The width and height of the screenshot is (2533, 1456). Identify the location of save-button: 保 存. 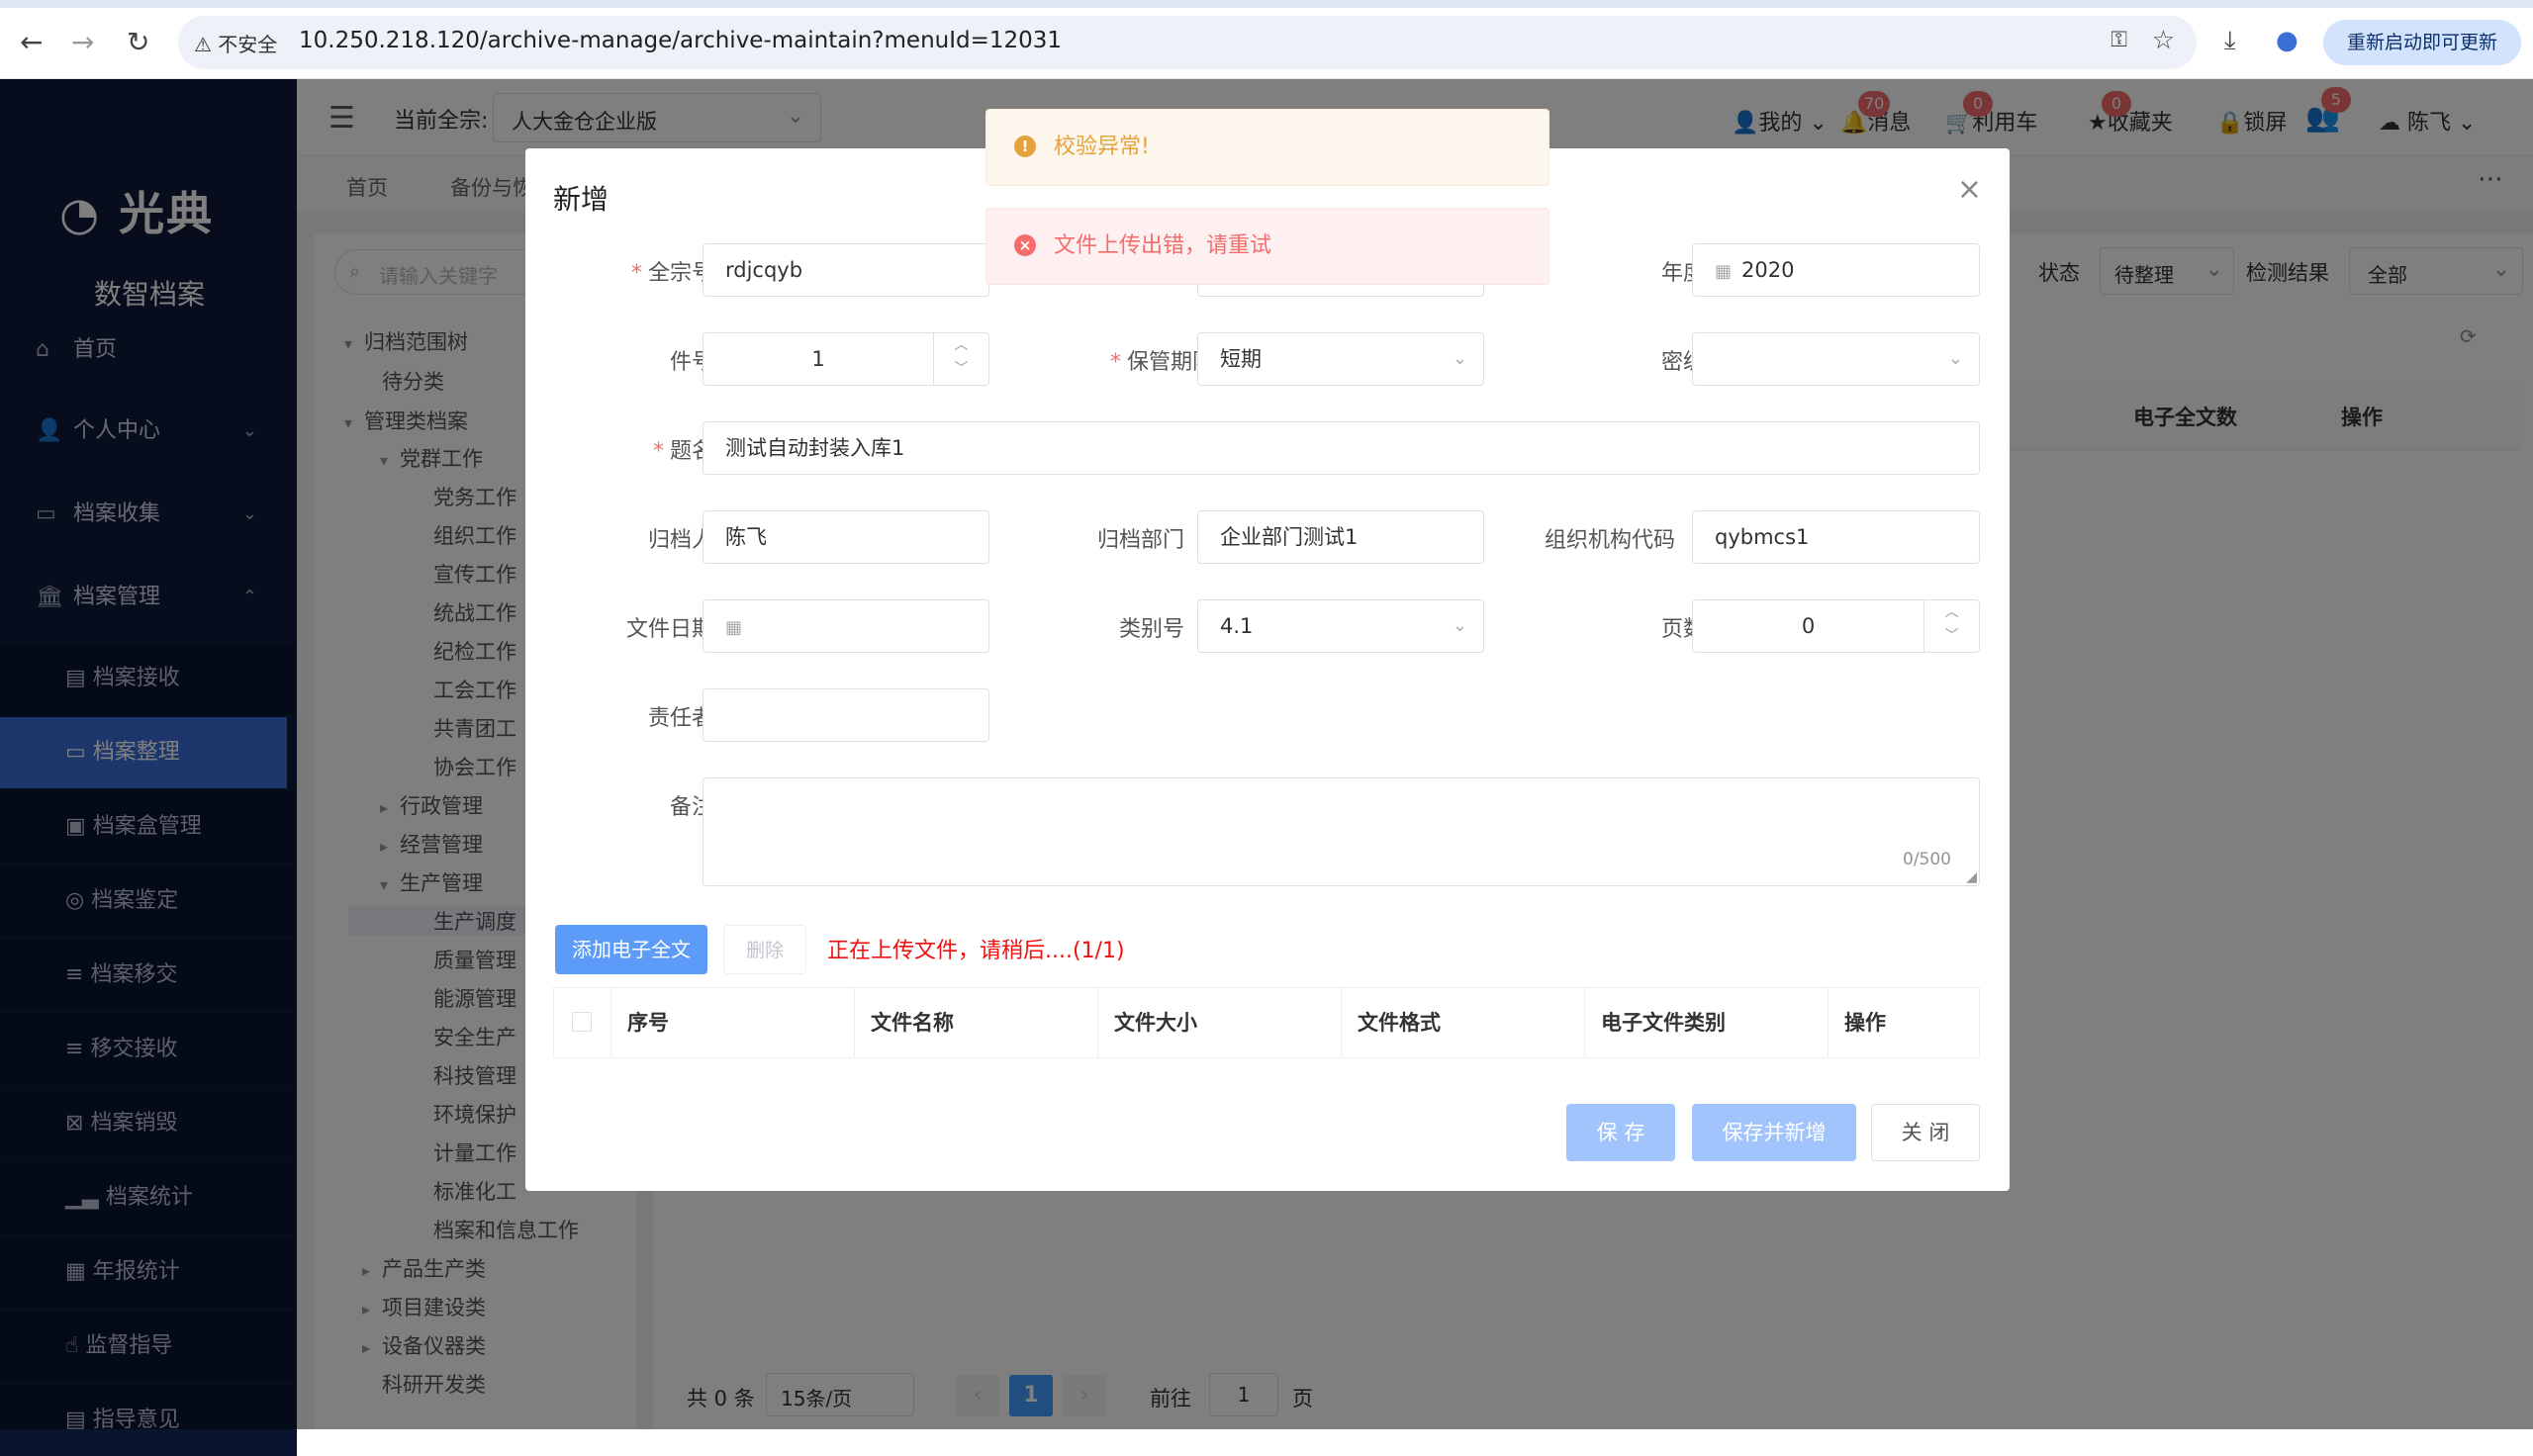
(1620, 1132).